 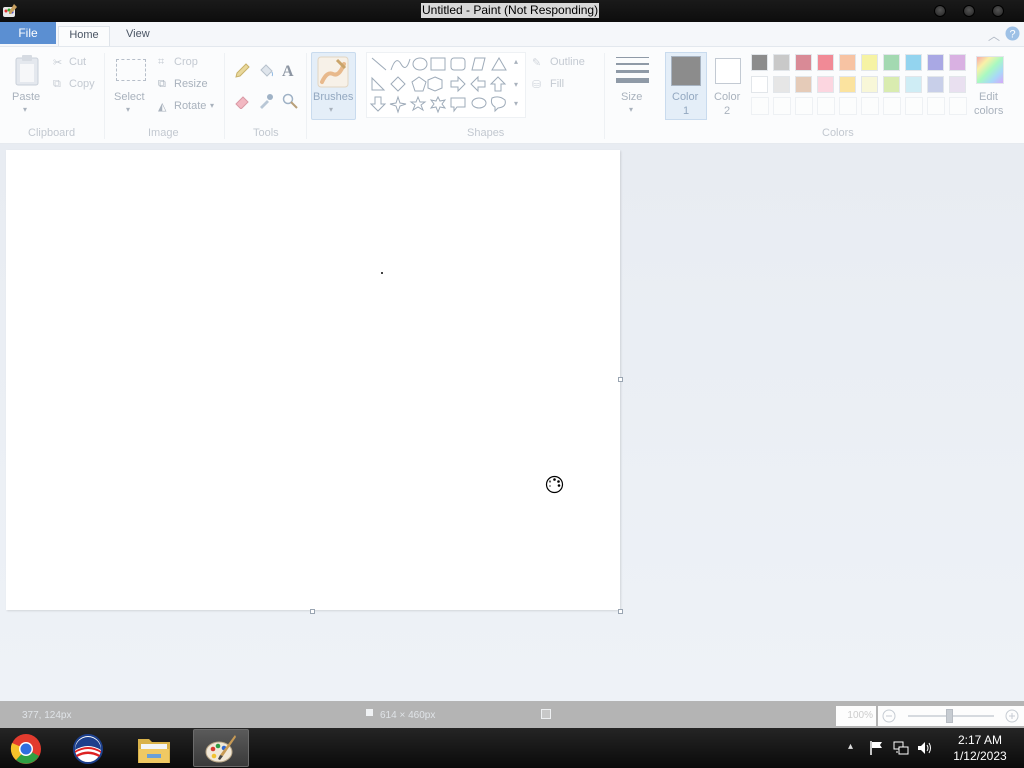 I want to click on tab-home: Home, so click(x=84, y=36).